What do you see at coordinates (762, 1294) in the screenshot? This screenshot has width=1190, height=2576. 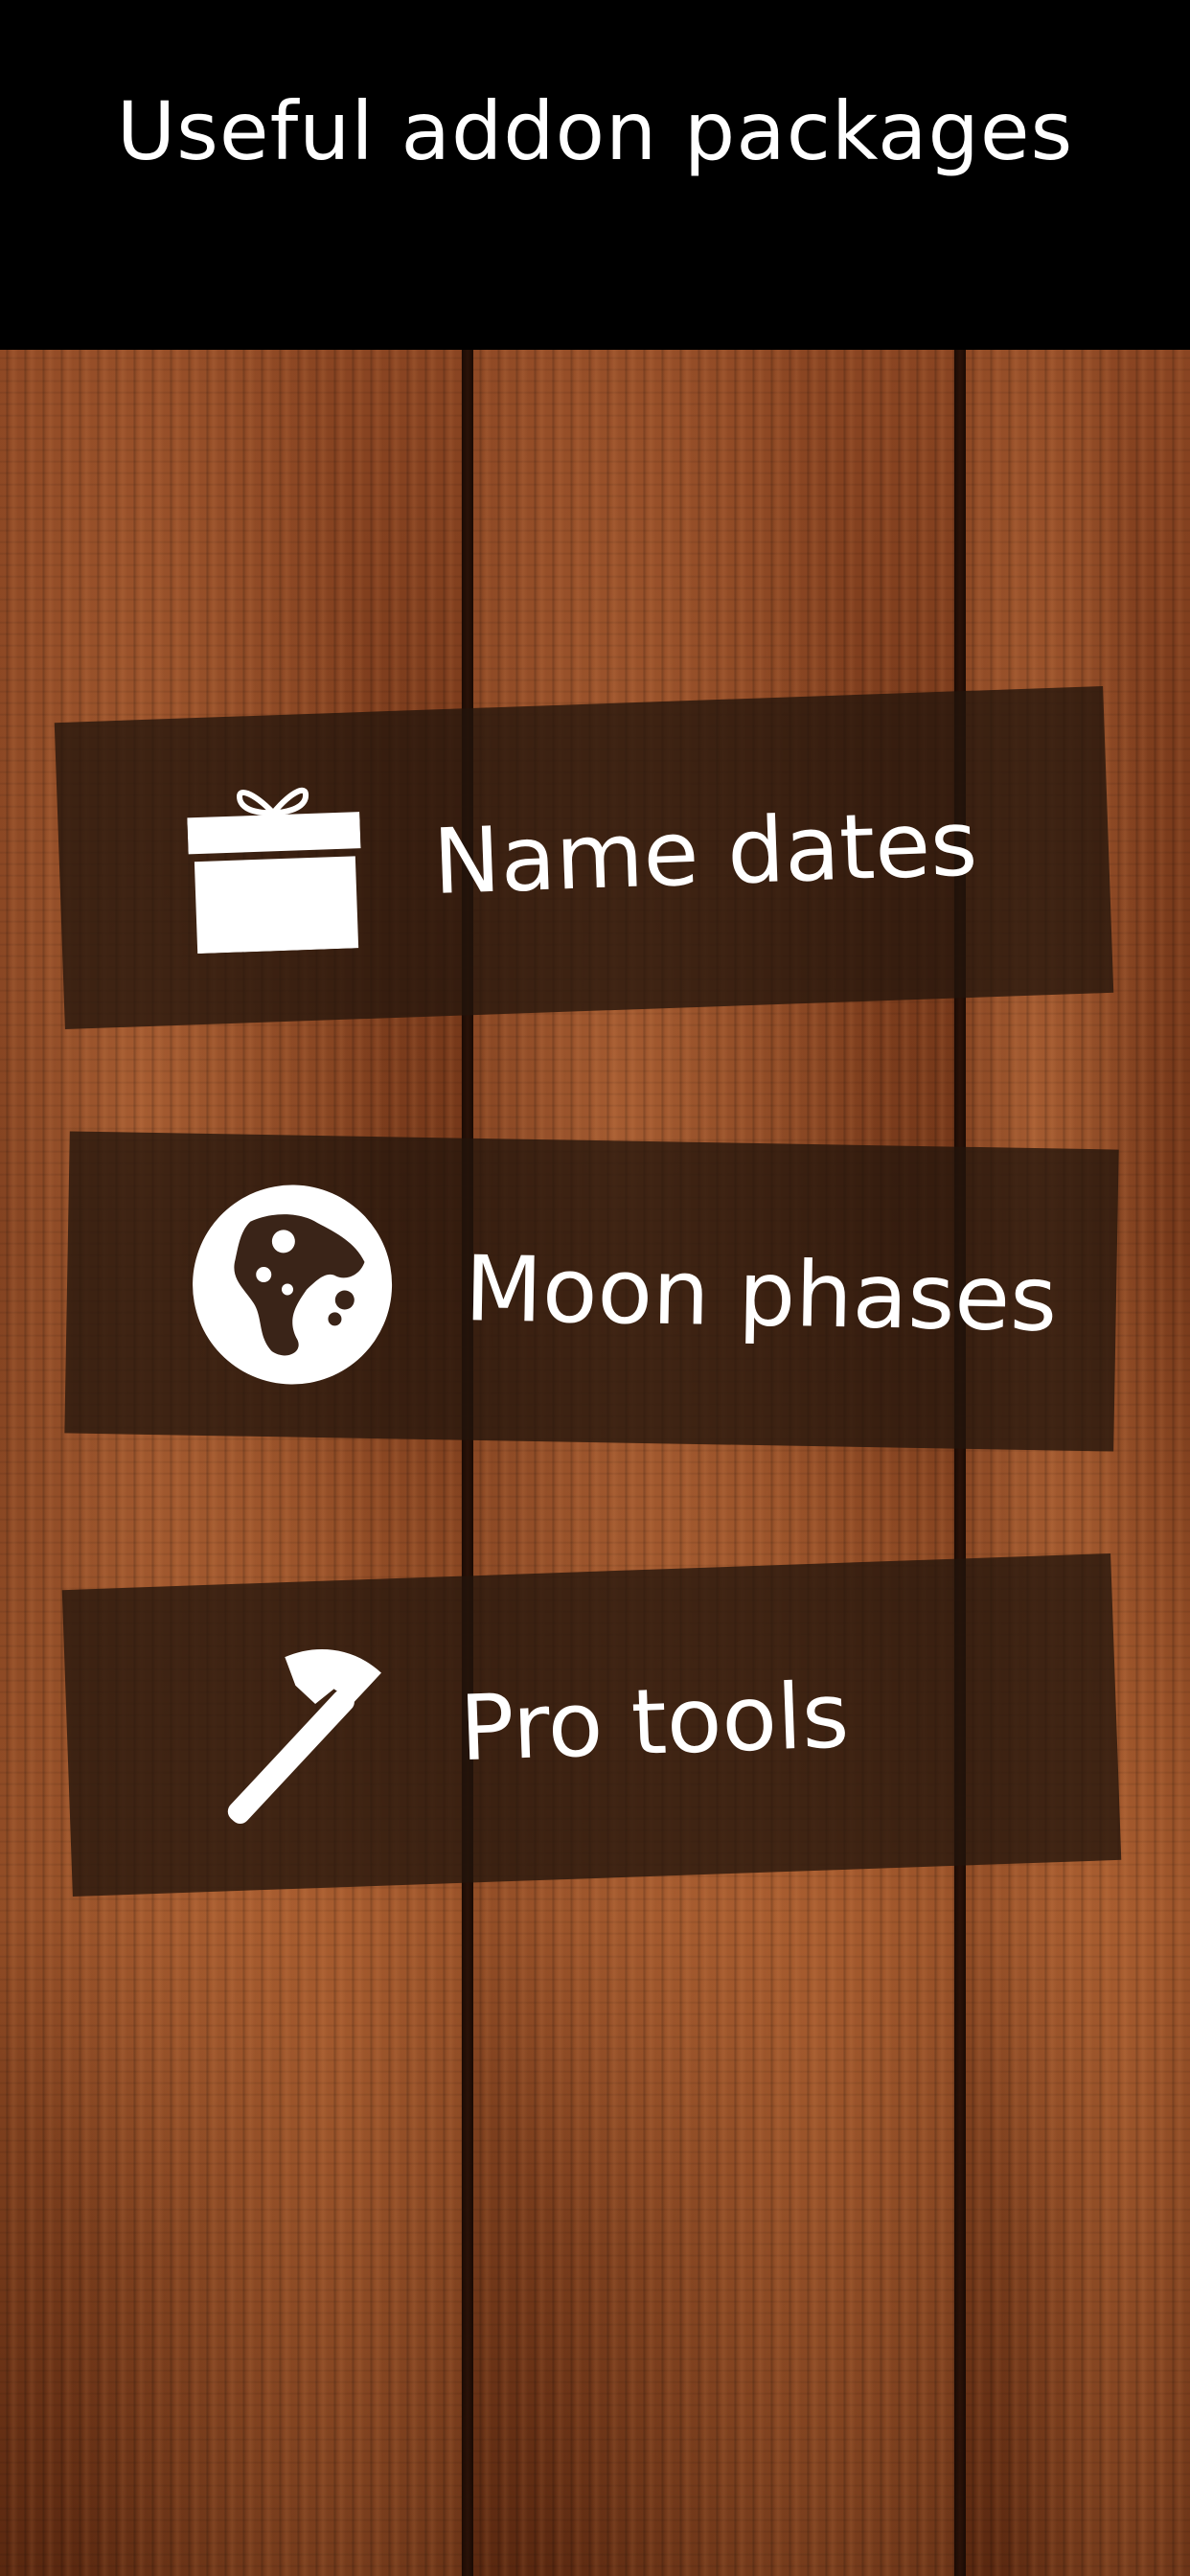 I see `addon-label-moon-phases: Moon phases` at bounding box center [762, 1294].